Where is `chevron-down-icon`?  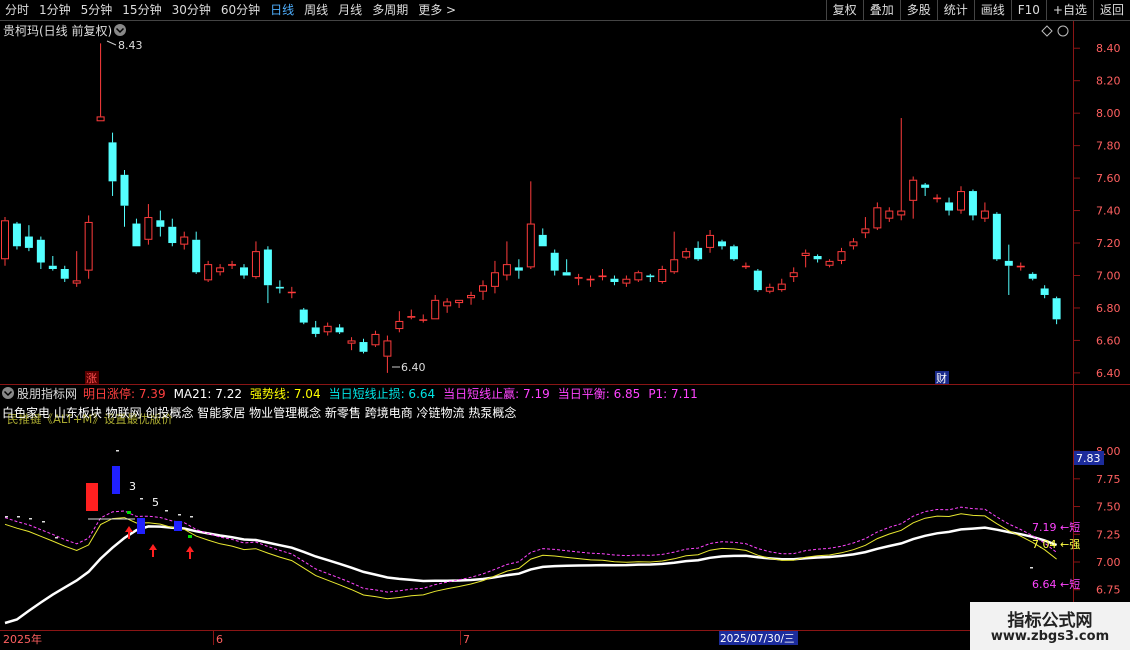
chevron-down-icon is located at coordinates (120, 30).